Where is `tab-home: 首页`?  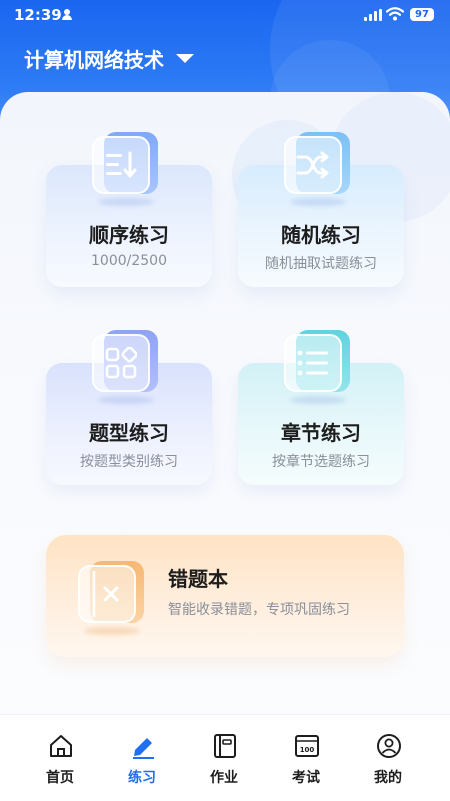
tab-home: 首页 is located at coordinates (60, 761).